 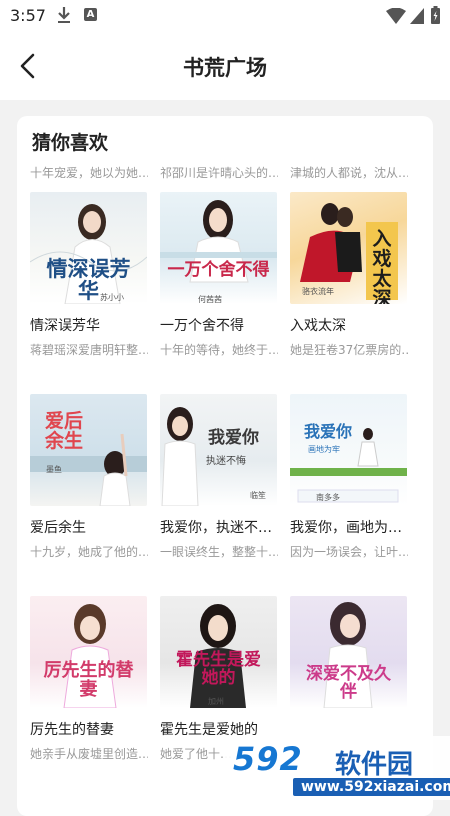 What do you see at coordinates (210, 299) in the screenshot?
I see `cover-author: 何茜茜` at bounding box center [210, 299].